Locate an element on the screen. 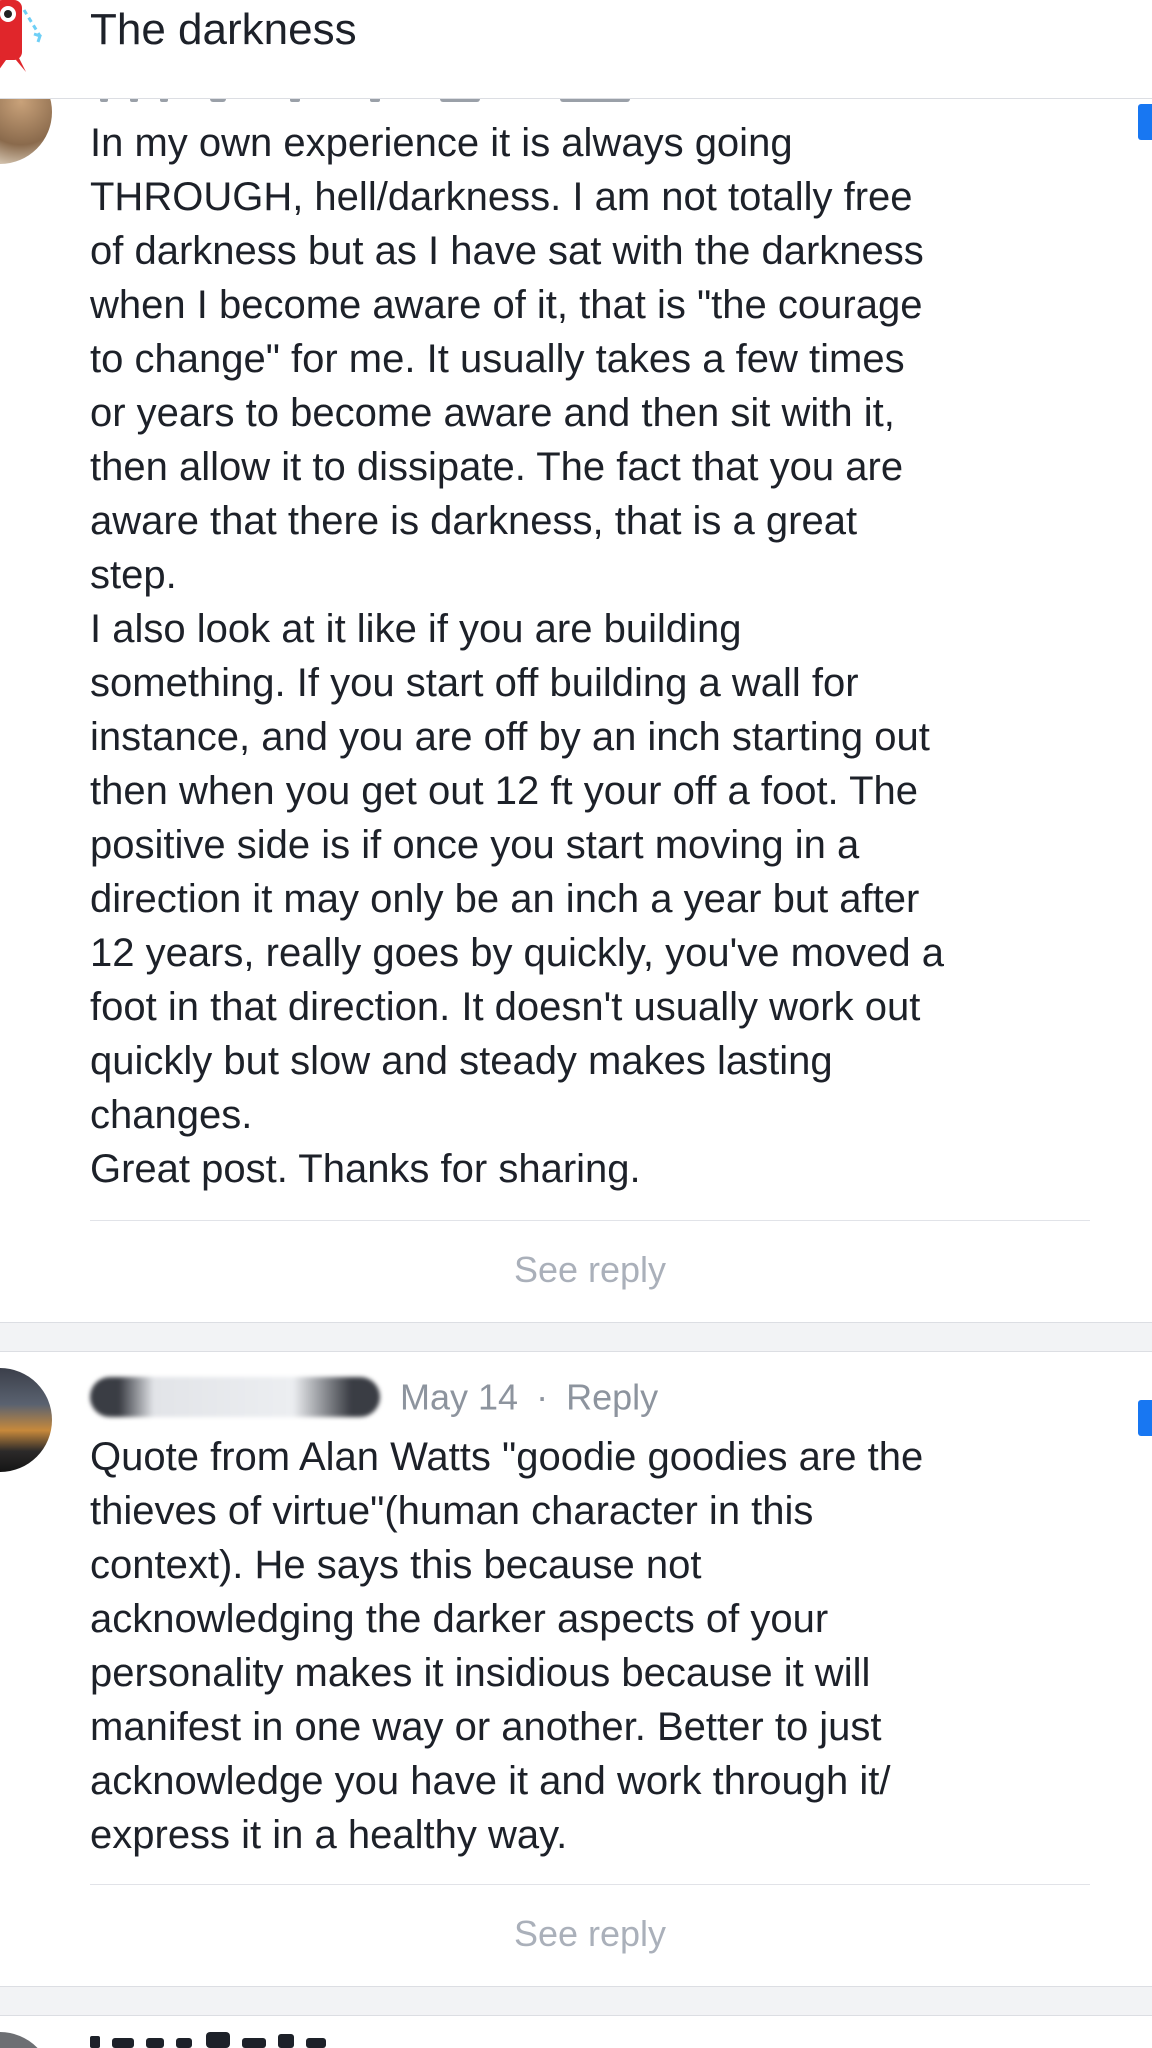 Image resolution: width=1152 pixels, height=2048 pixels. comment-date: May 14 is located at coordinates (459, 1397).